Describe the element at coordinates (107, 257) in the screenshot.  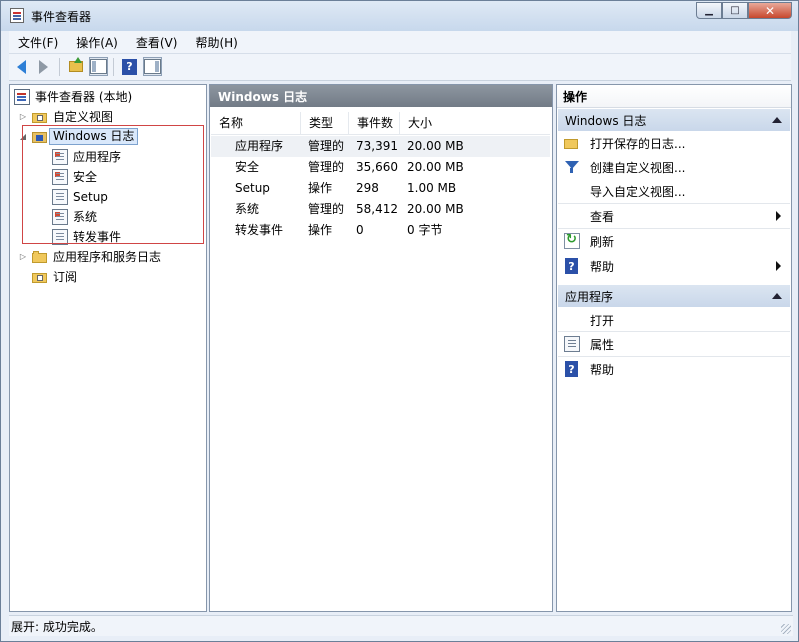
I see `tree-item-label: 应用程序和服务日志` at that location.